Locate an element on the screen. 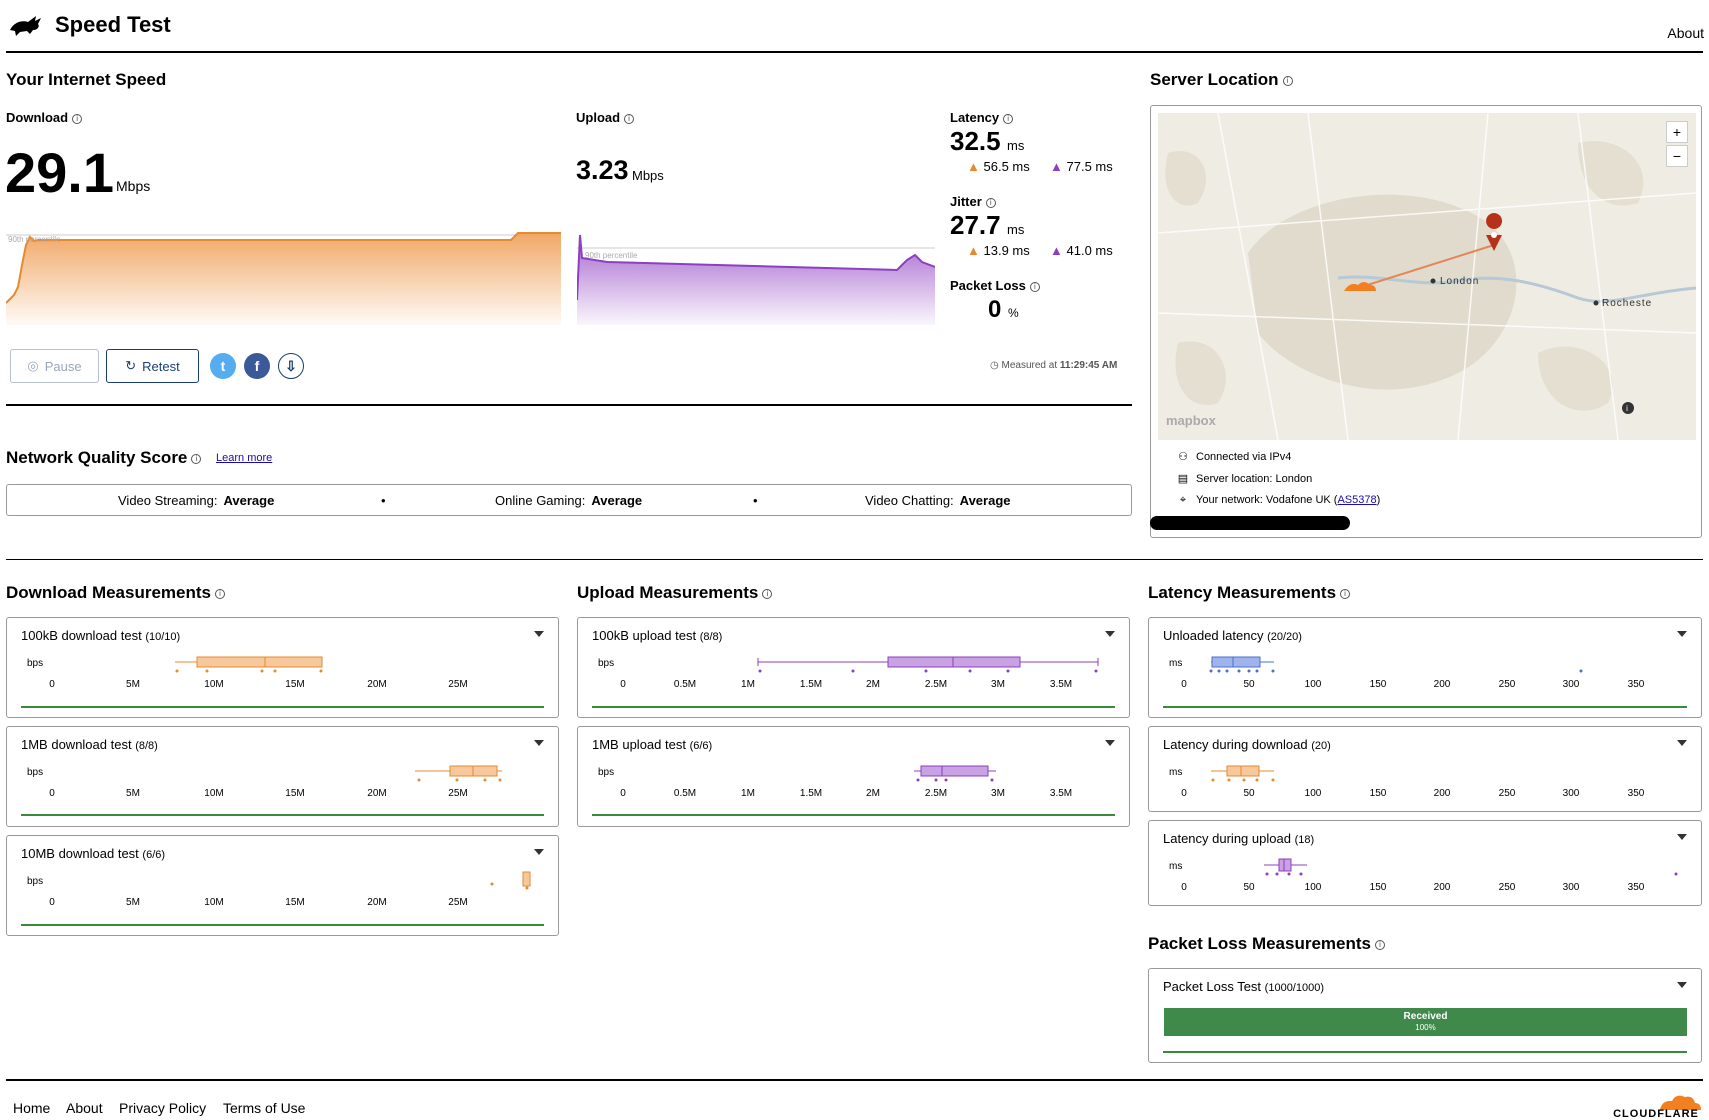 This screenshot has width=1709, height=1120. header-about-link: About is located at coordinates (1685, 33).